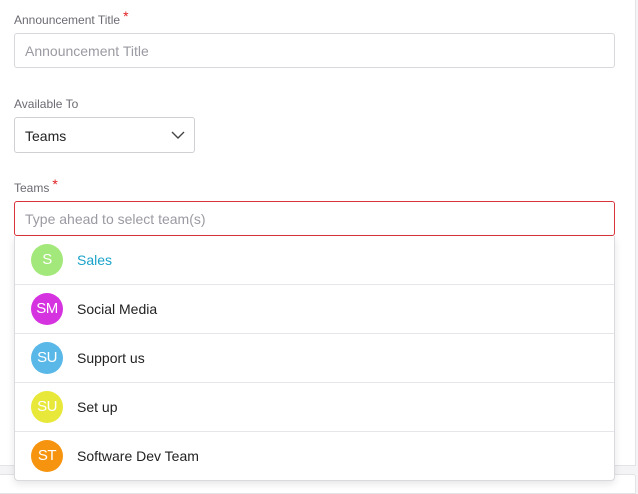 The width and height of the screenshot is (638, 494). Describe the element at coordinates (314, 260) in the screenshot. I see `team-option-sales: S Sales` at that location.